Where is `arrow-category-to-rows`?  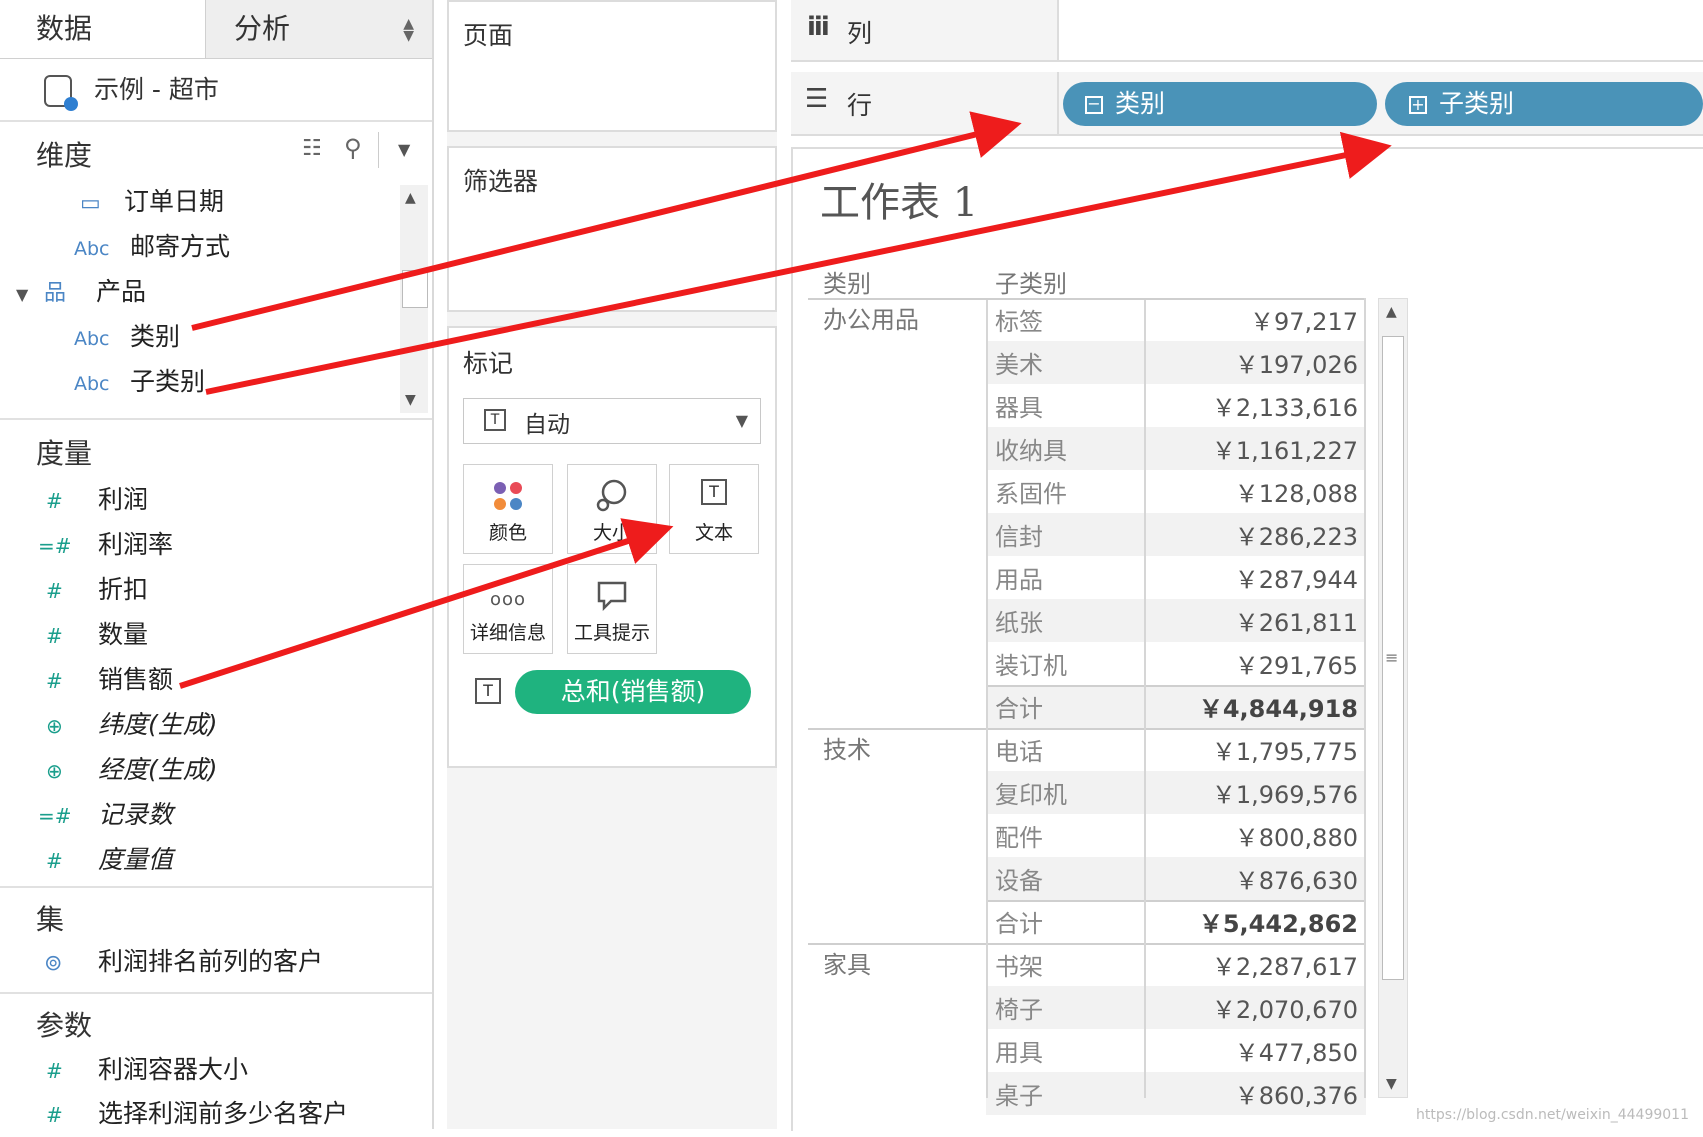 arrow-category-to-rows is located at coordinates (606, 221).